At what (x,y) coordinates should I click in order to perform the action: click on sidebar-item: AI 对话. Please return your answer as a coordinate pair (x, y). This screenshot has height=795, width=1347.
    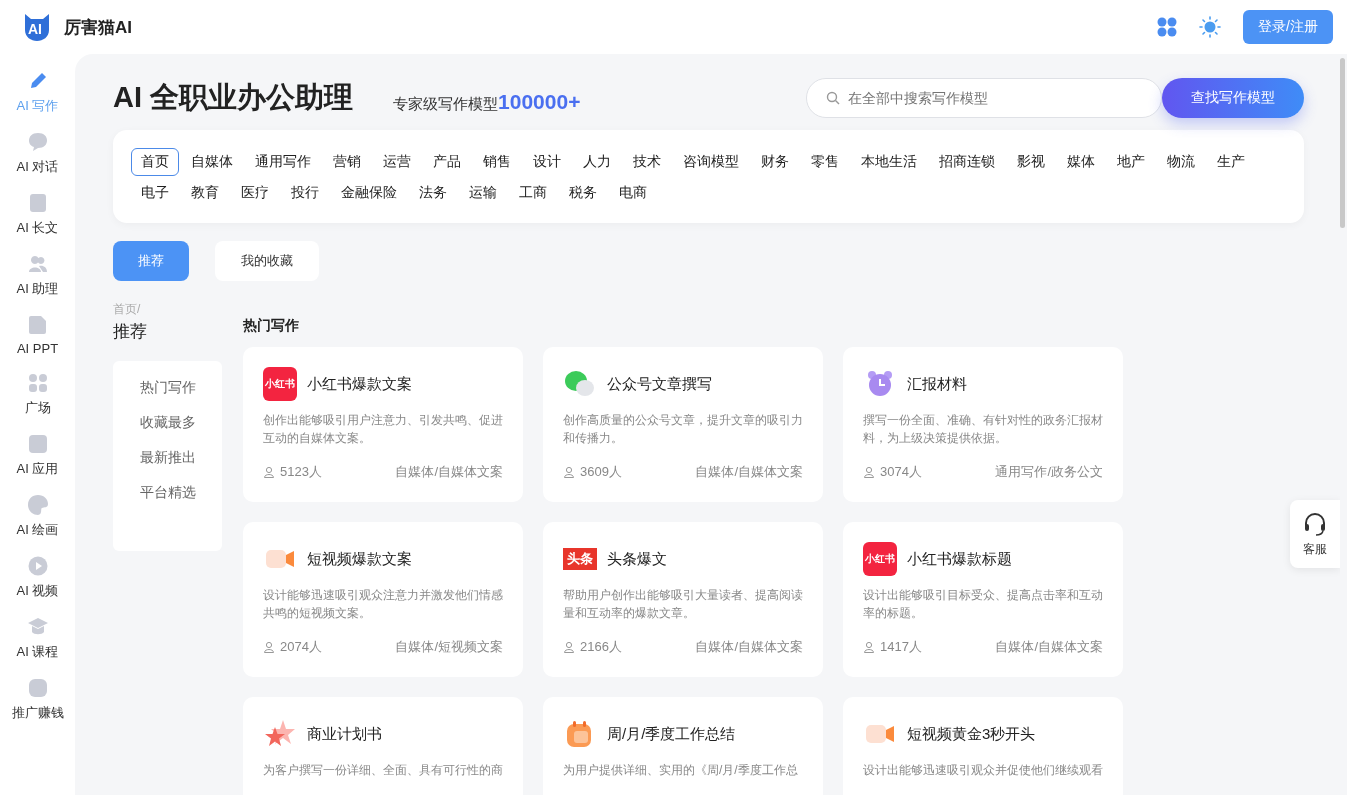
    Looking at the image, I should click on (37, 153).